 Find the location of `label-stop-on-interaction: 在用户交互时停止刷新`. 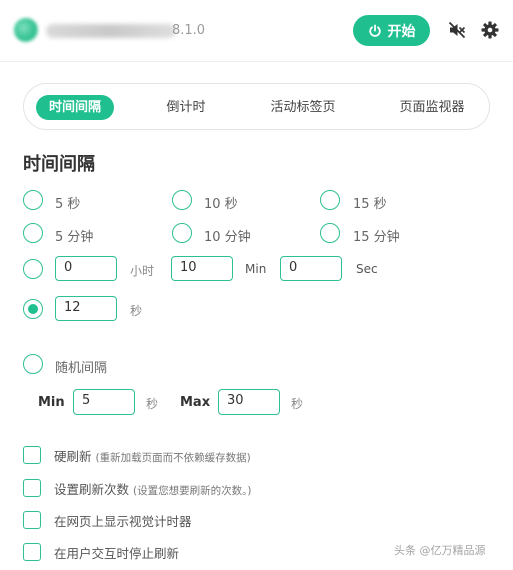

label-stop-on-interaction: 在用户交互时停止刷新 is located at coordinates (117, 553).